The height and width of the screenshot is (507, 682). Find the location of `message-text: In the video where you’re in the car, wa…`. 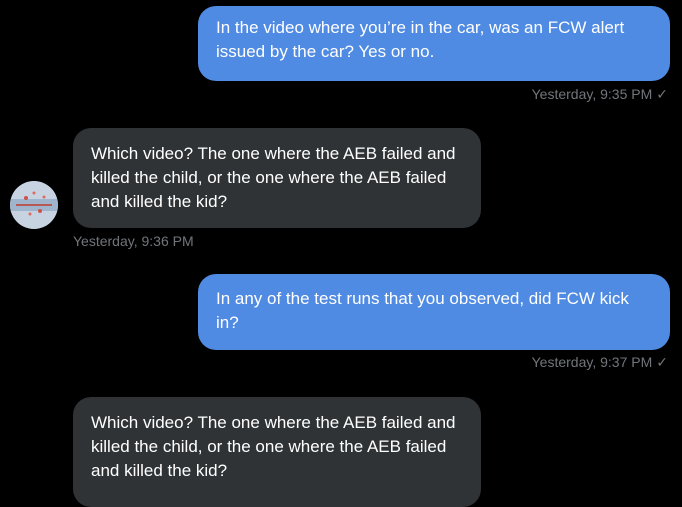

message-text: In the video where you’re in the car, wa… is located at coordinates (420, 39).